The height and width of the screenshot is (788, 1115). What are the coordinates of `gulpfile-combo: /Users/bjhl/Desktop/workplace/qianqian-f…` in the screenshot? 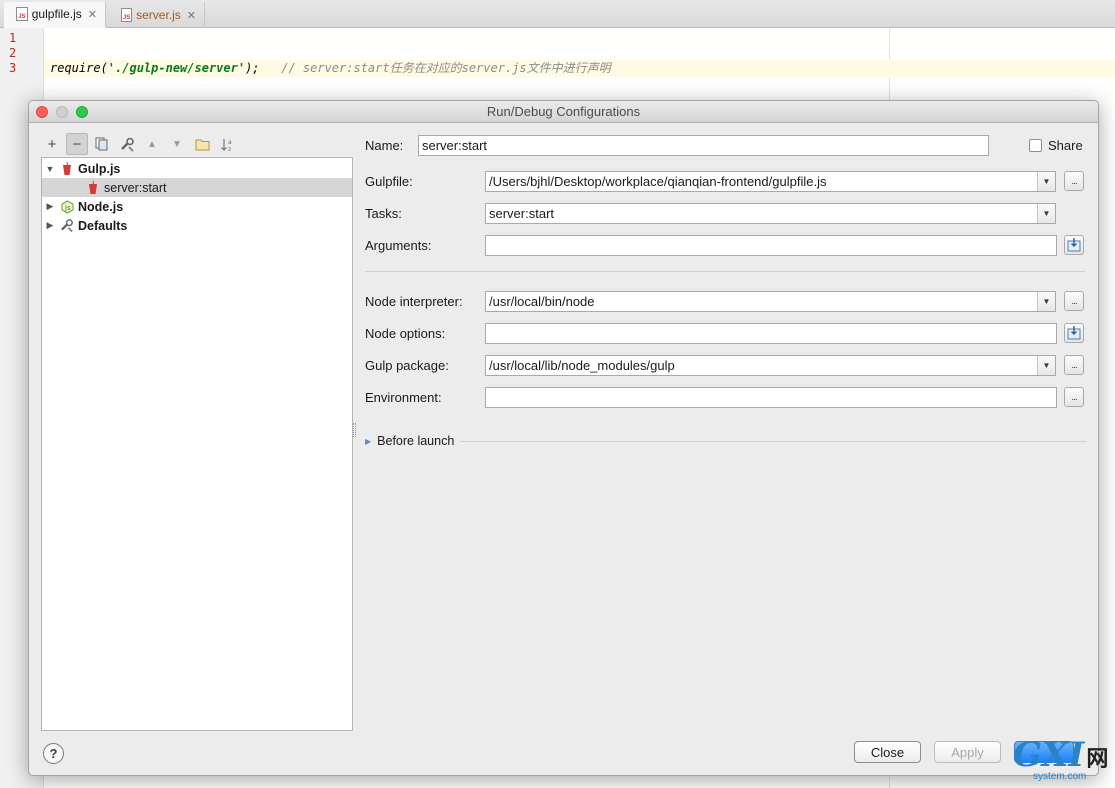 It's located at (770, 181).